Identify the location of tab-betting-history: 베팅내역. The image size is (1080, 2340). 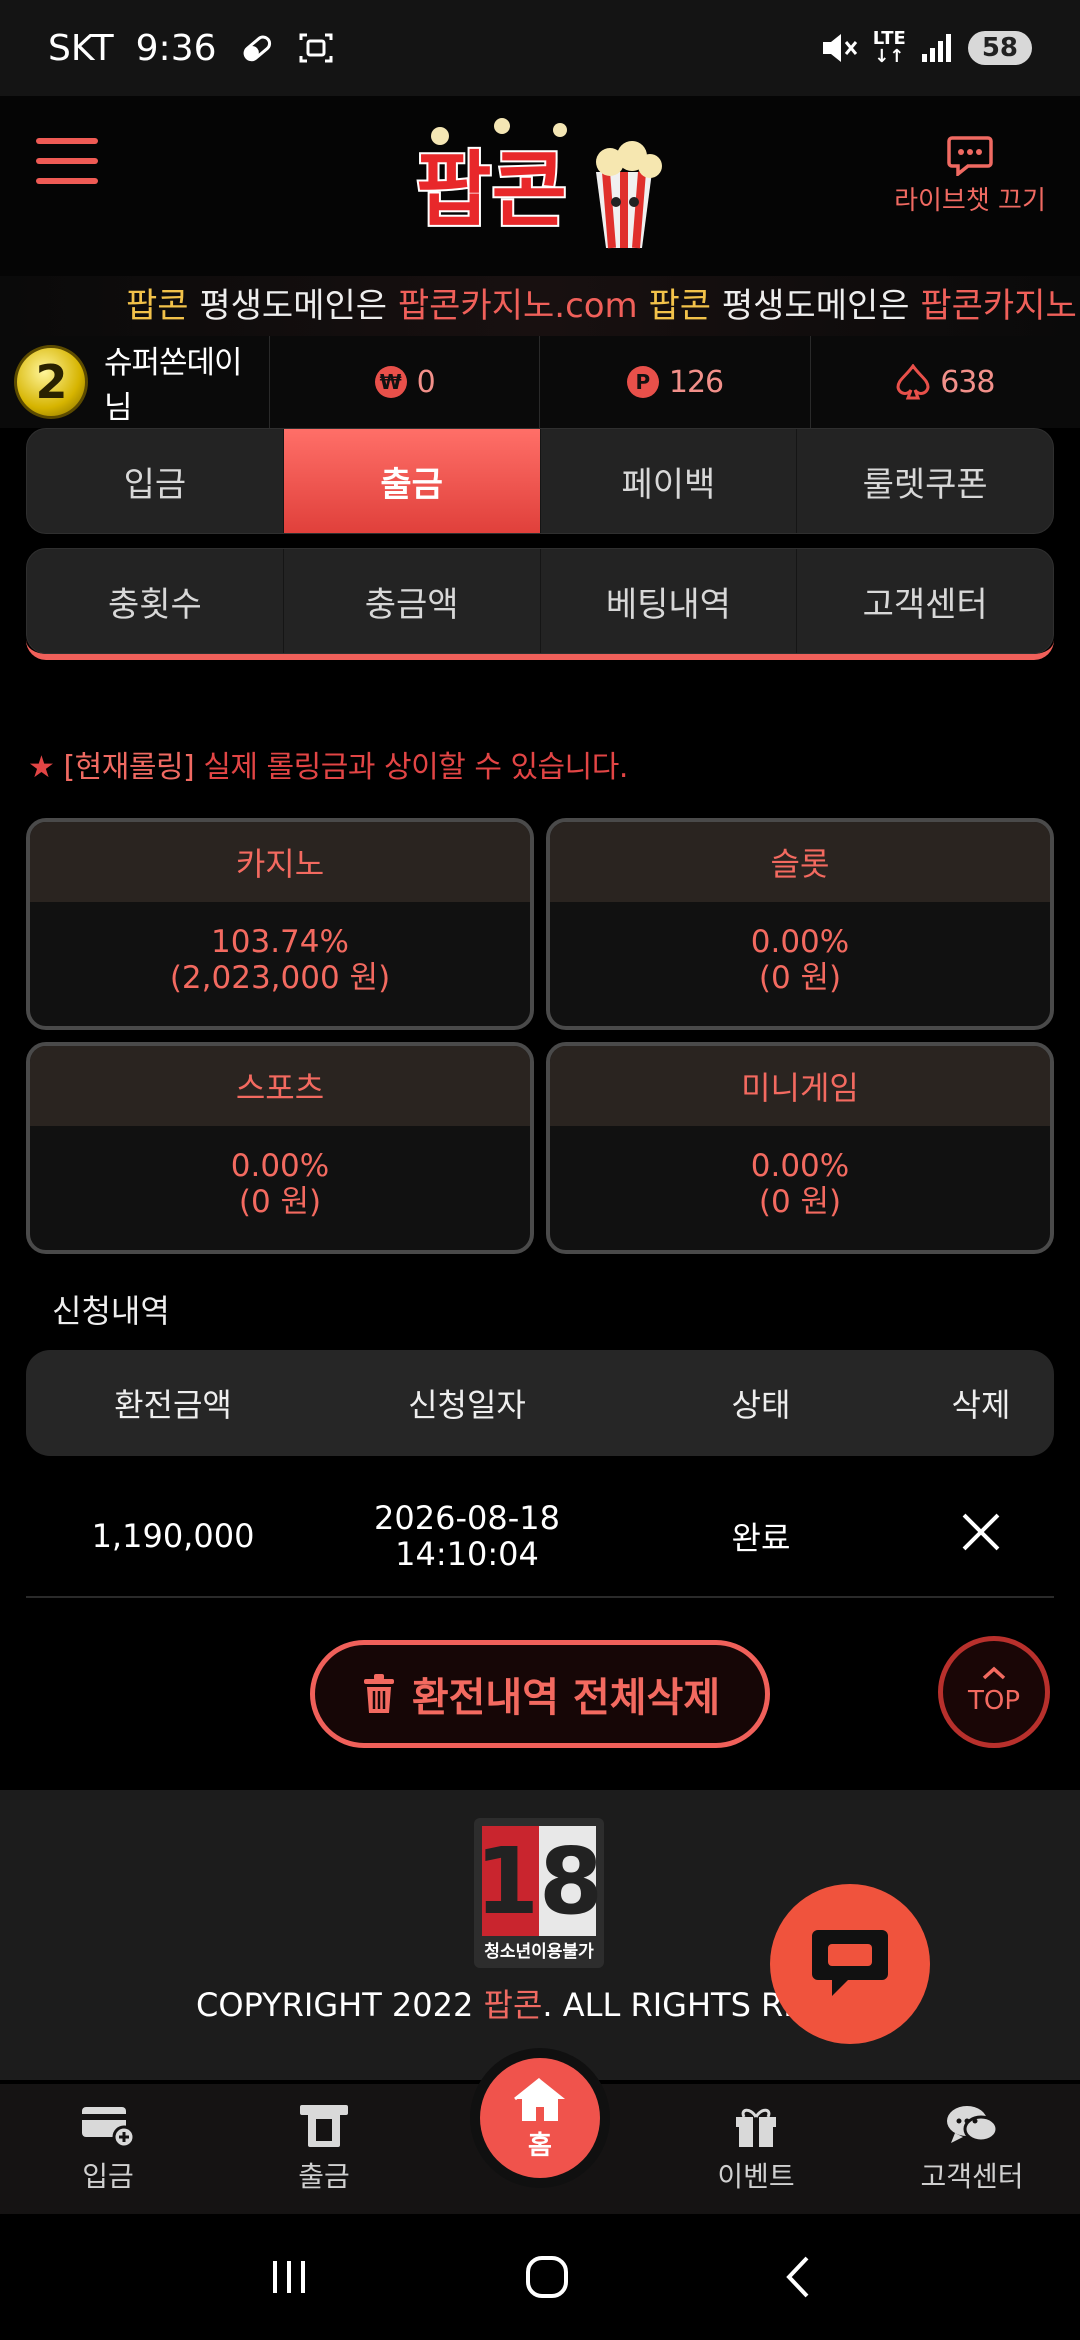
(669, 601).